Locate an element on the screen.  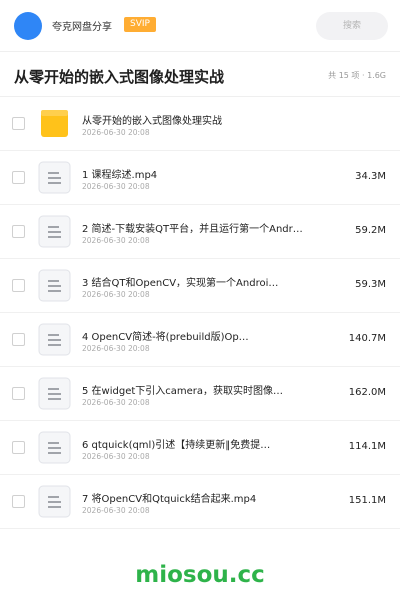
username: 夸克网盘分享 is located at coordinates (82, 25).